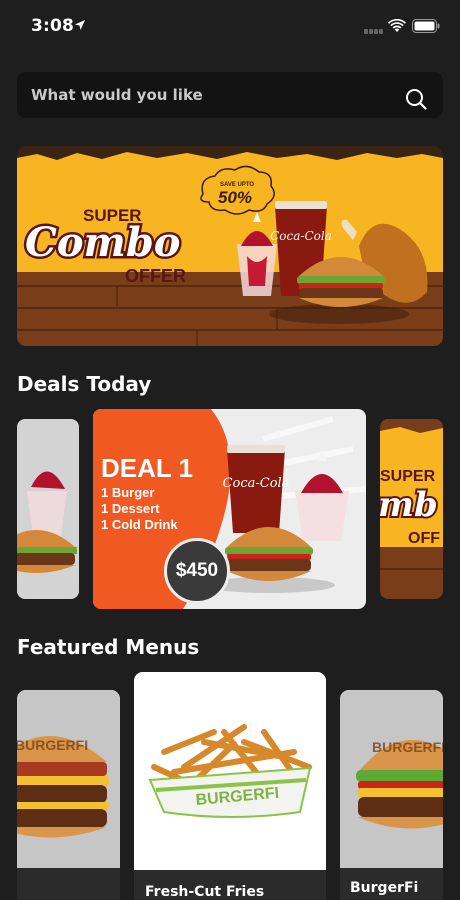 The width and height of the screenshot is (460, 900). I want to click on deal-main-item-2: 1 Dessert, so click(130, 508).